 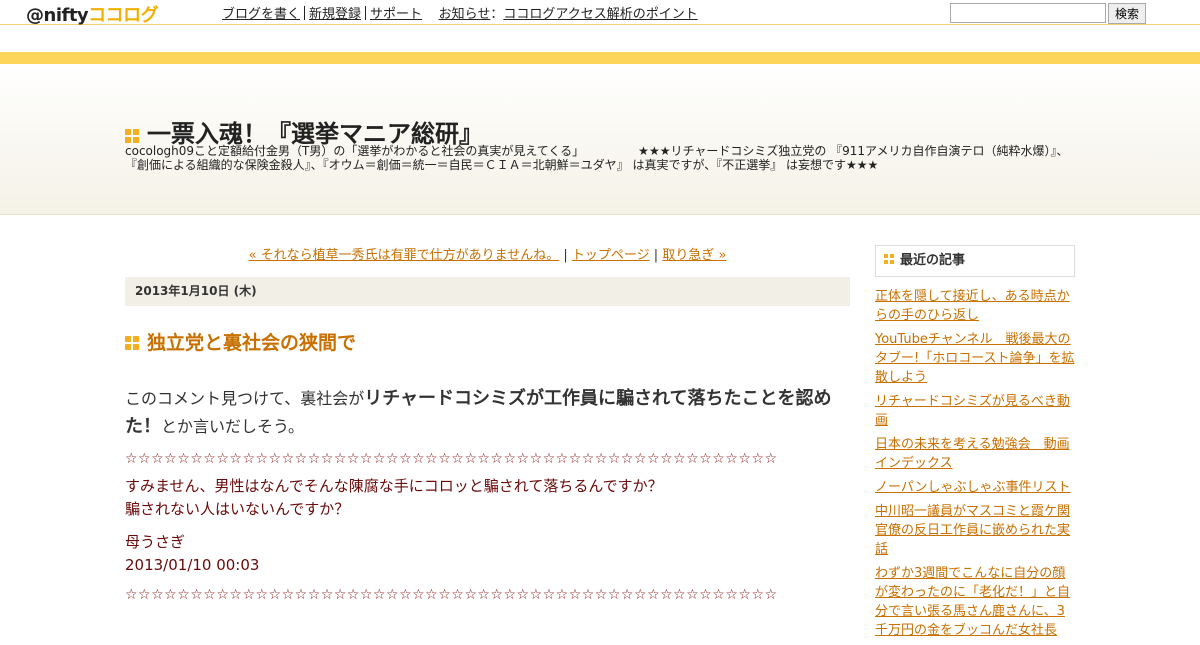 I want to click on list-item: YouTubeチャンネル 戦後最大のタブー!「ホロコースト論争」を拡散しよう, so click(x=975, y=358).